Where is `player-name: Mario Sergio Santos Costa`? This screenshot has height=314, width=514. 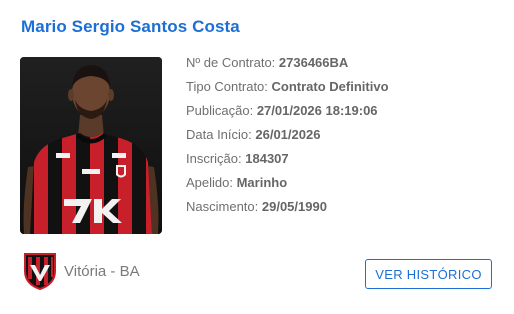 player-name: Mario Sergio Santos Costa is located at coordinates (130, 26).